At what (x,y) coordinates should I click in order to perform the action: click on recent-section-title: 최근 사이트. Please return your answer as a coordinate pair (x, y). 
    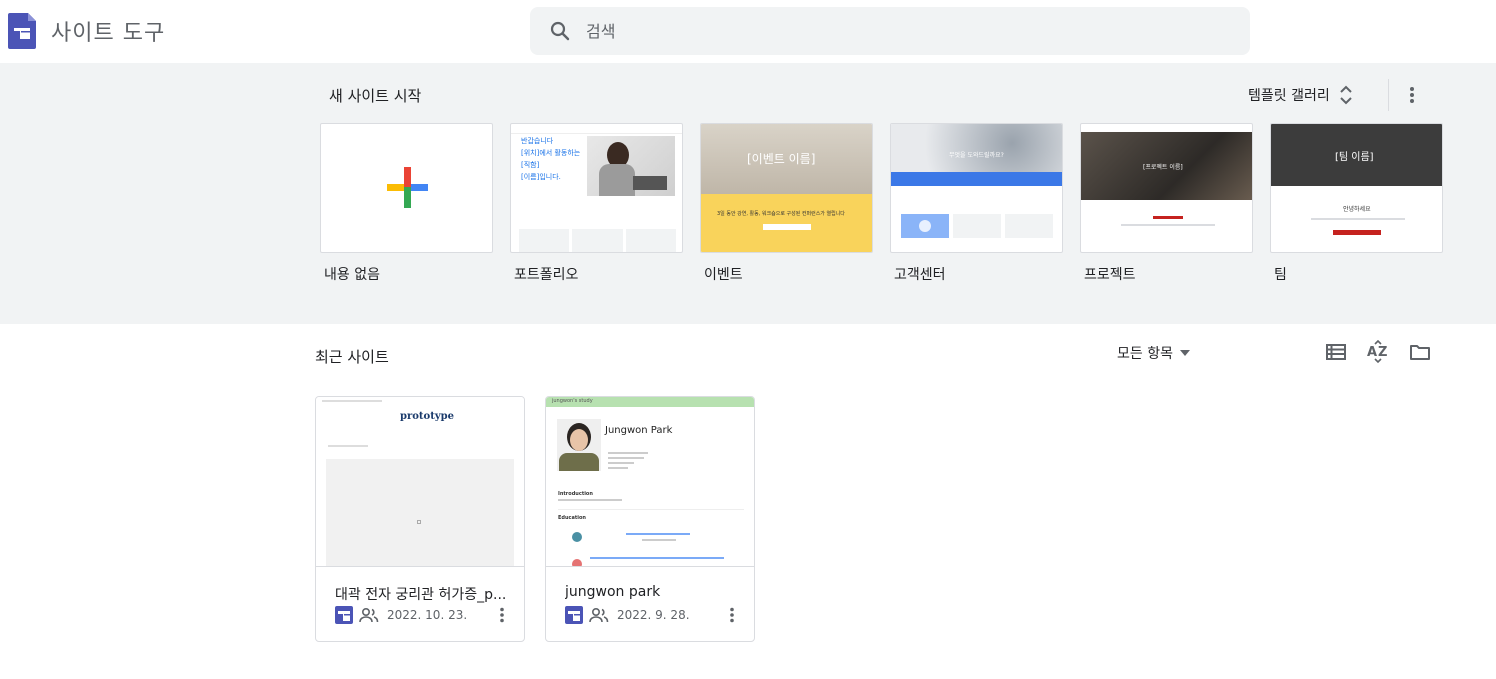
    Looking at the image, I should click on (352, 357).